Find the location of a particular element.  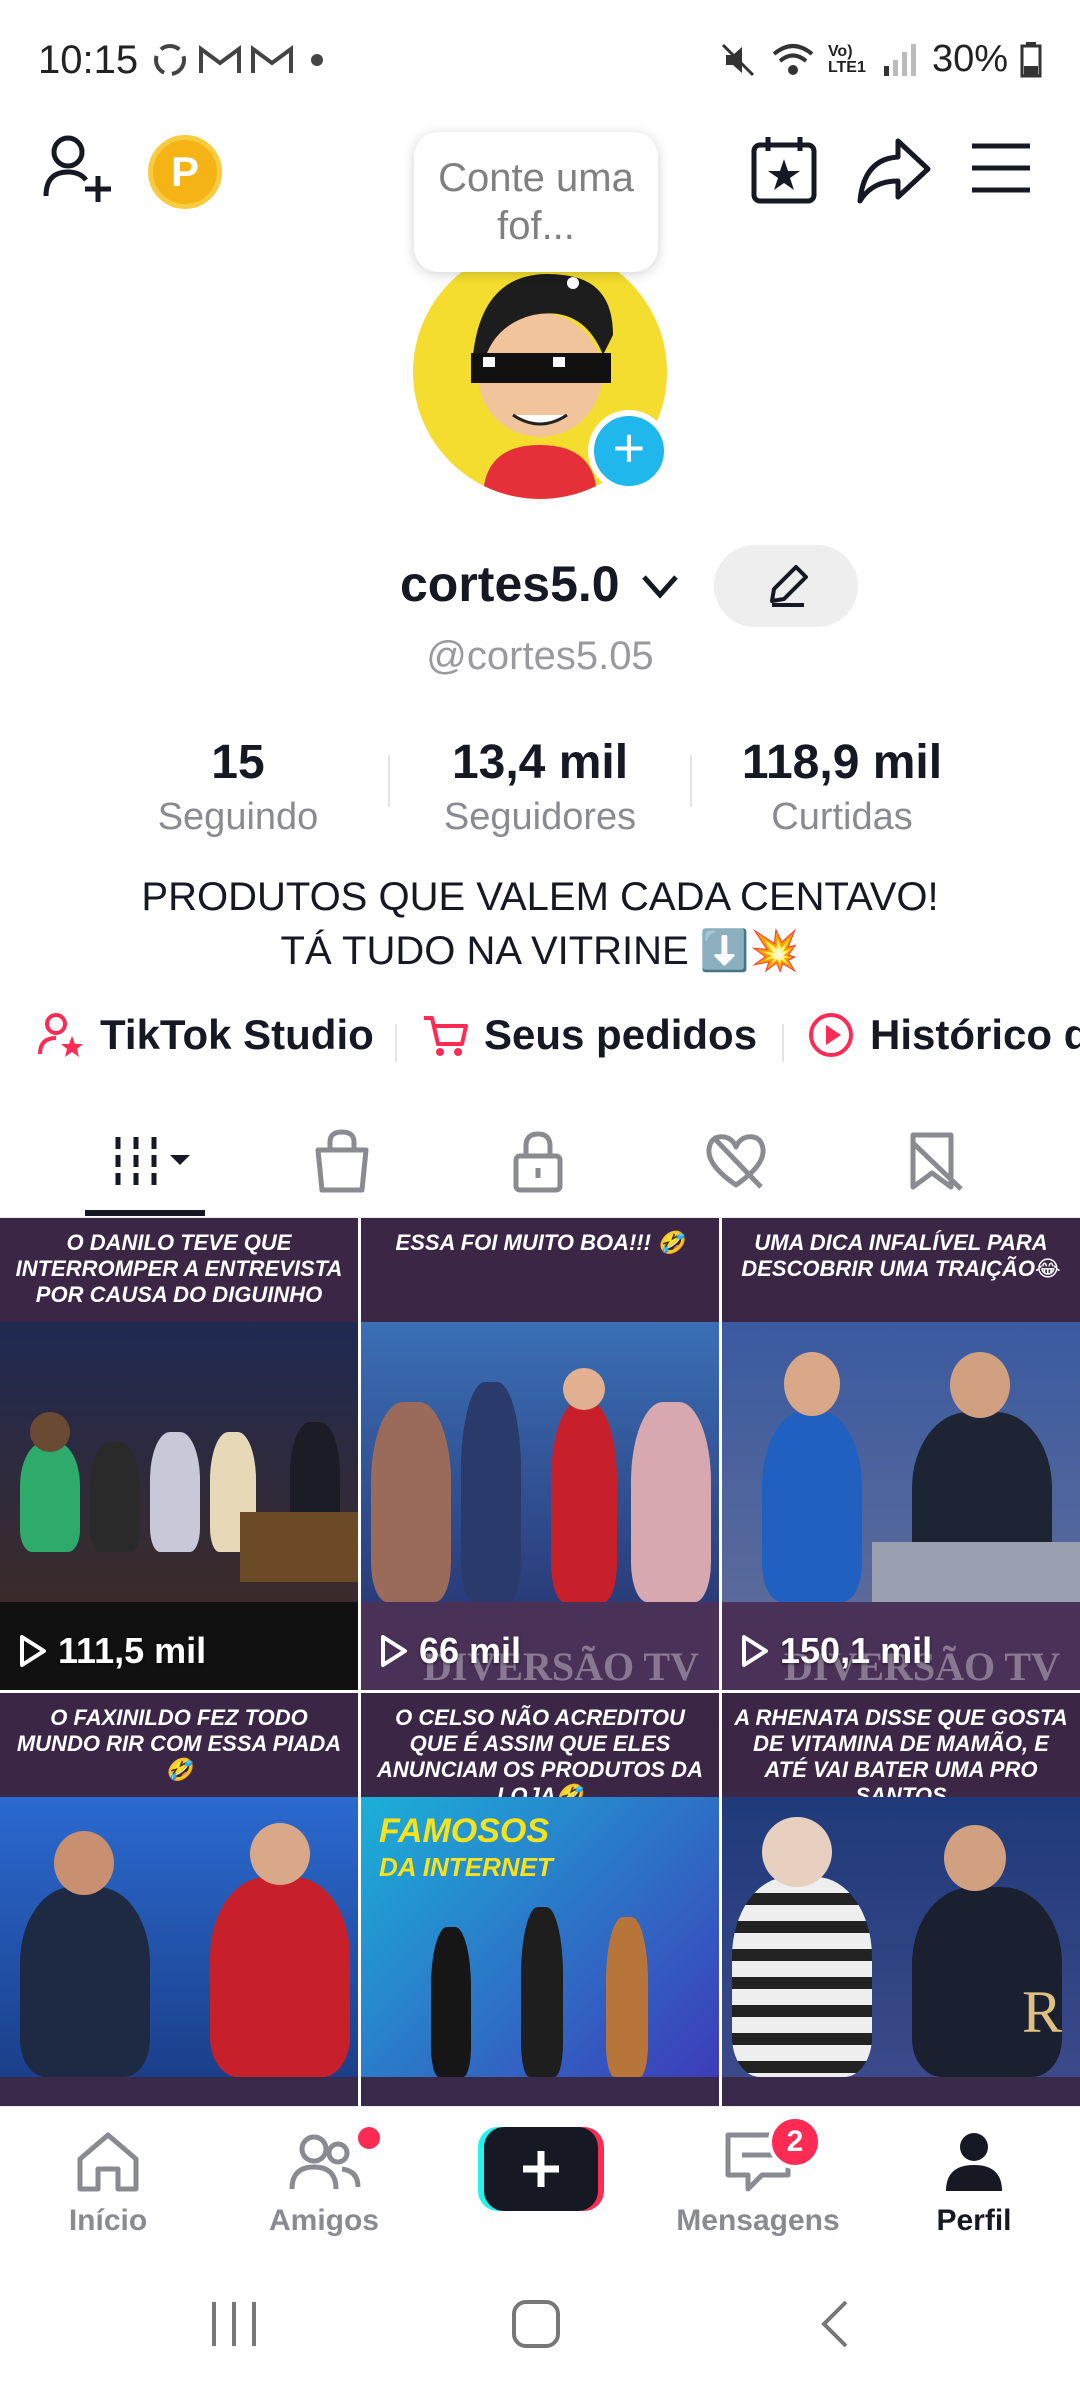

link-label: Seus pedidos is located at coordinates (621, 1034).